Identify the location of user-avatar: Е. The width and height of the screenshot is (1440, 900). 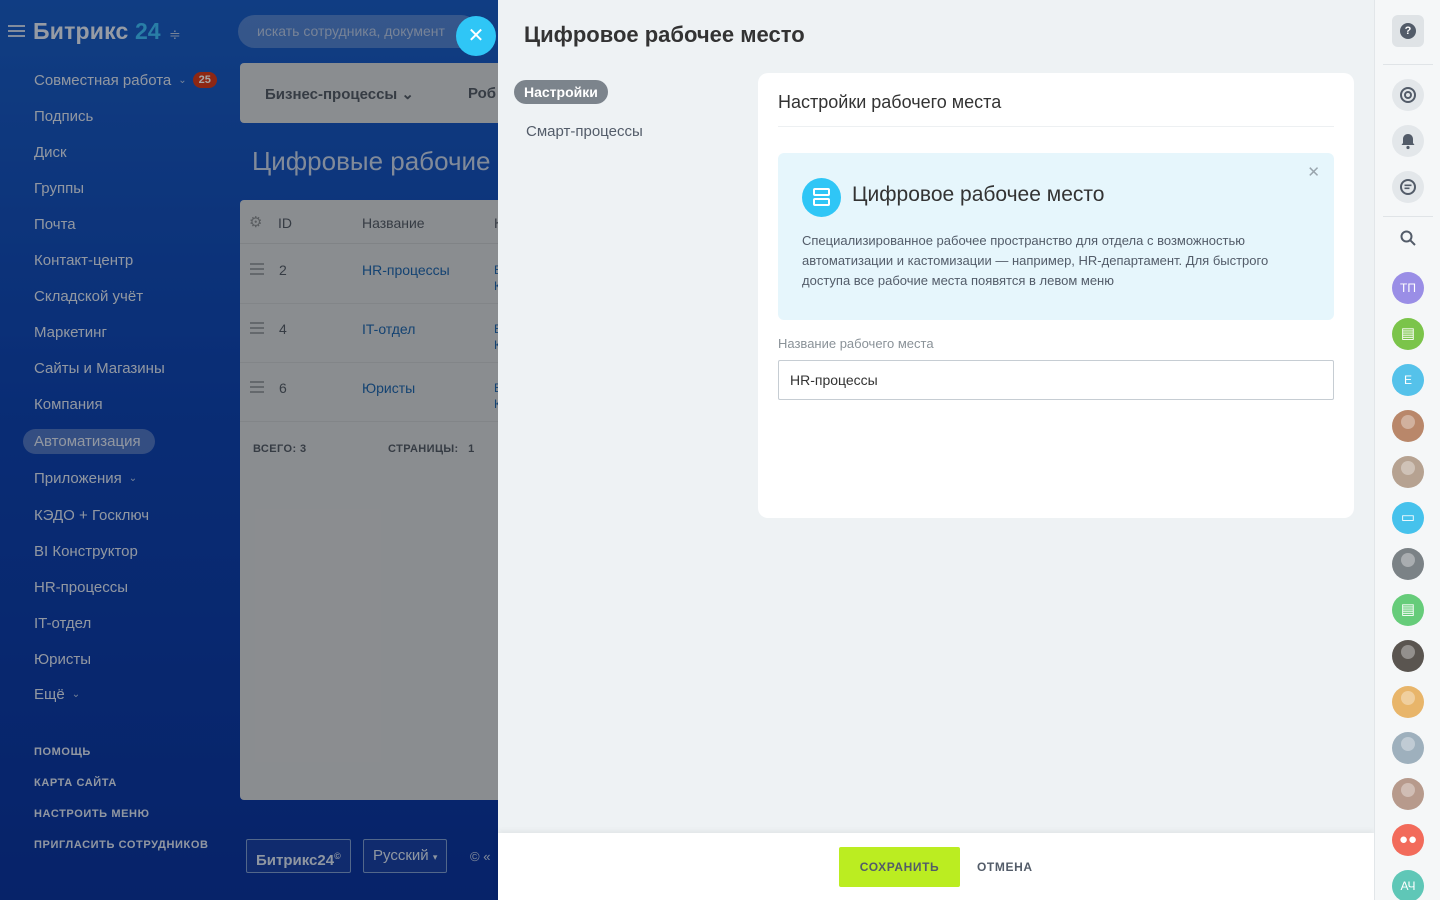
(1408, 380).